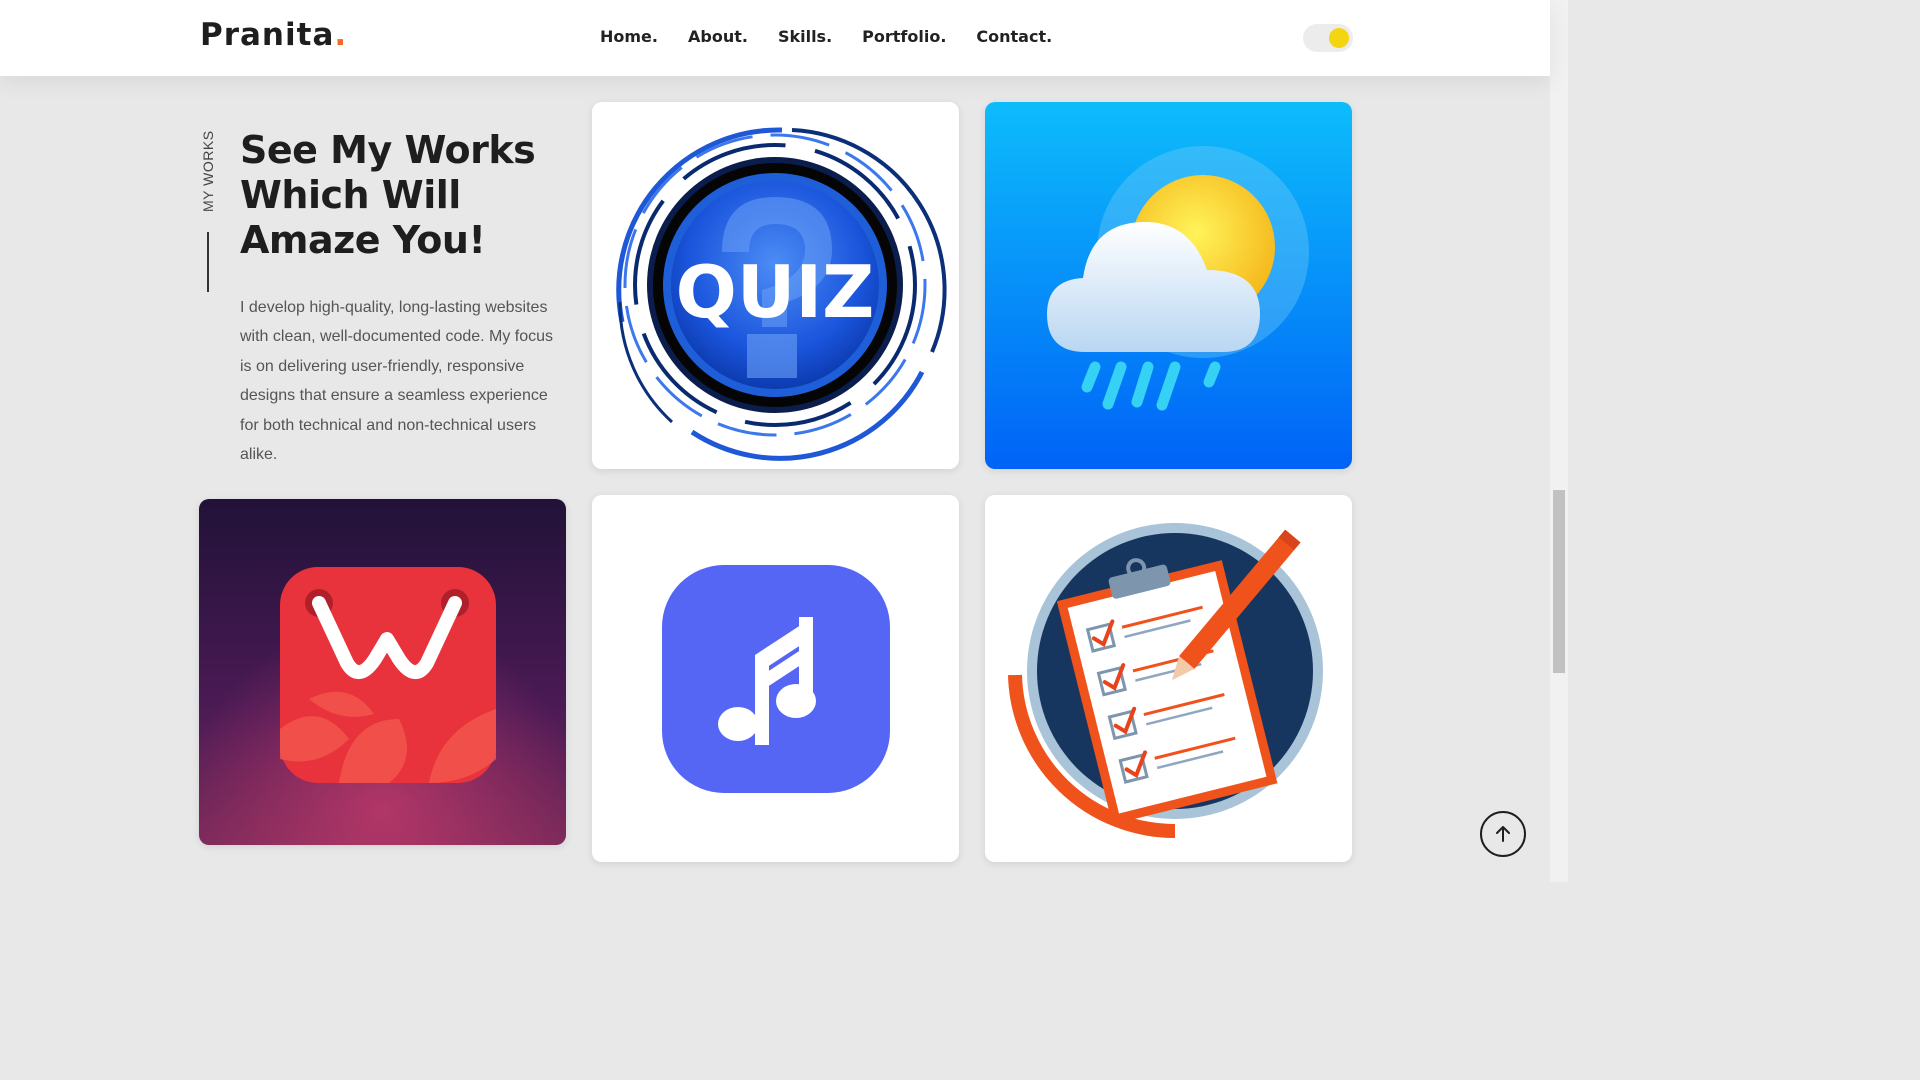  I want to click on theme-toggle, so click(1328, 38).